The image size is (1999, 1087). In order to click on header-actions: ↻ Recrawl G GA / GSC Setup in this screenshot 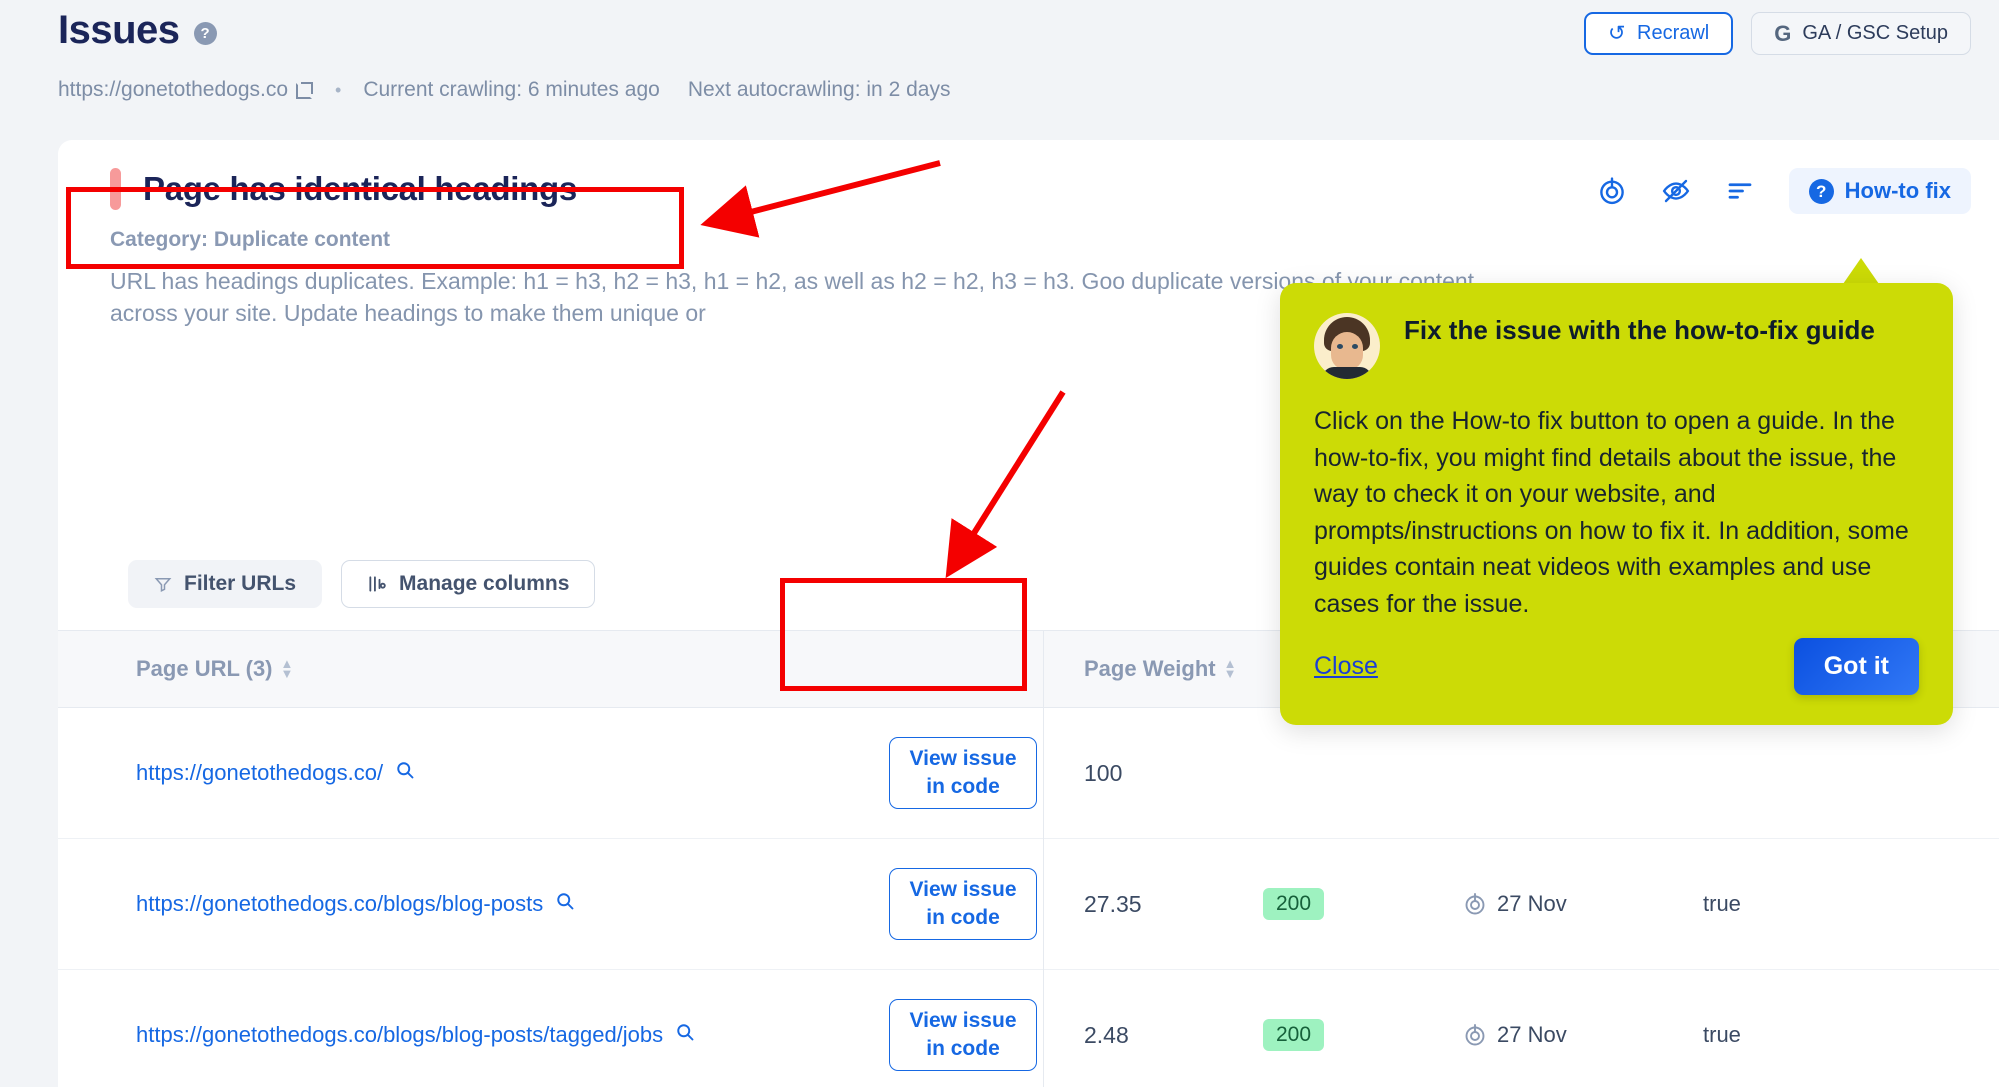, I will do `click(1777, 33)`.